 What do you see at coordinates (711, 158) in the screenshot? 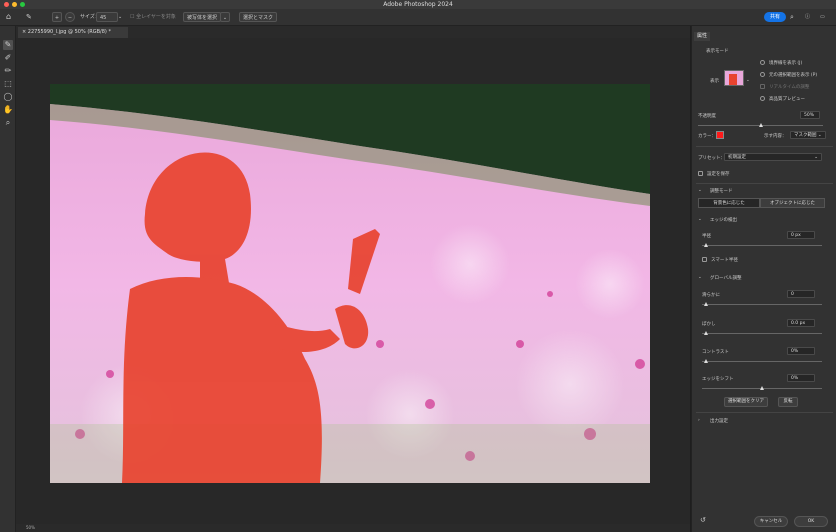
I see `preset-label: プリセット：` at bounding box center [711, 158].